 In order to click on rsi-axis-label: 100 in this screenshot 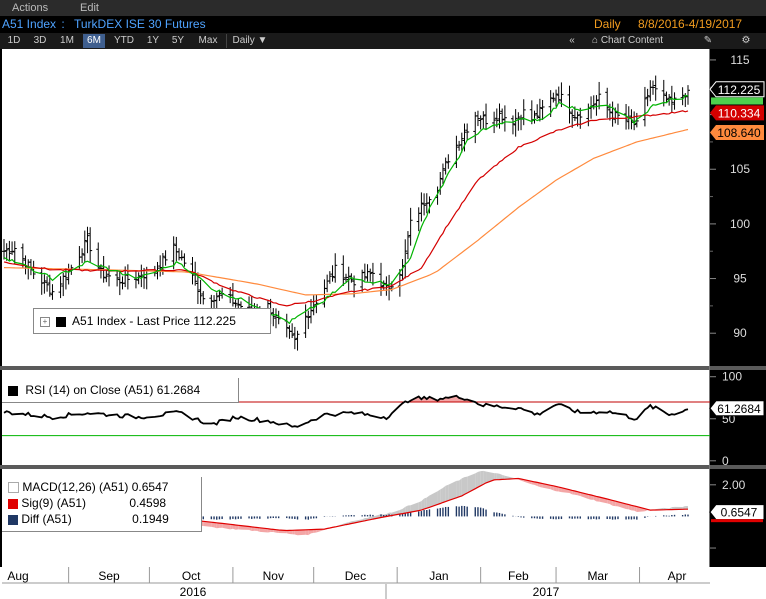, I will do `click(732, 377)`.